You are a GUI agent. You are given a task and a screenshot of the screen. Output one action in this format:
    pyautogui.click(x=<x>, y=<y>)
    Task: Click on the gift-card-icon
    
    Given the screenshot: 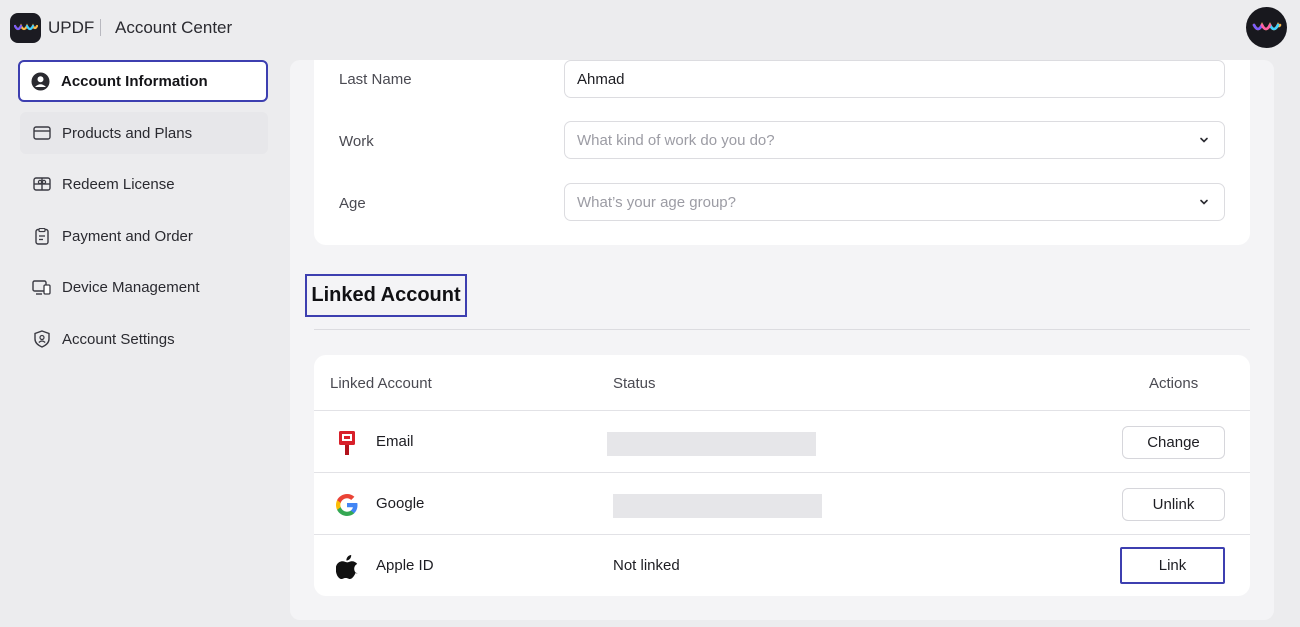 What is the action you would take?
    pyautogui.click(x=41, y=184)
    